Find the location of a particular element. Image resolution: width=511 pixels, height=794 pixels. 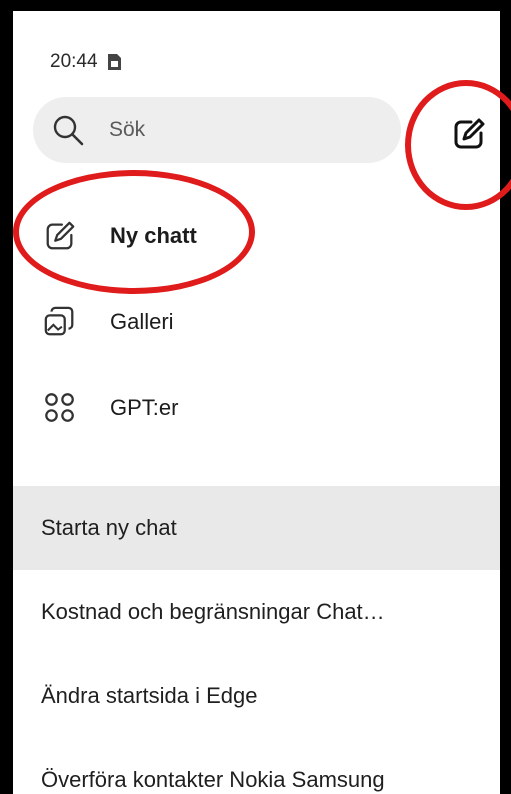

menu-item-new-chat: Ny chatt is located at coordinates (120, 236).